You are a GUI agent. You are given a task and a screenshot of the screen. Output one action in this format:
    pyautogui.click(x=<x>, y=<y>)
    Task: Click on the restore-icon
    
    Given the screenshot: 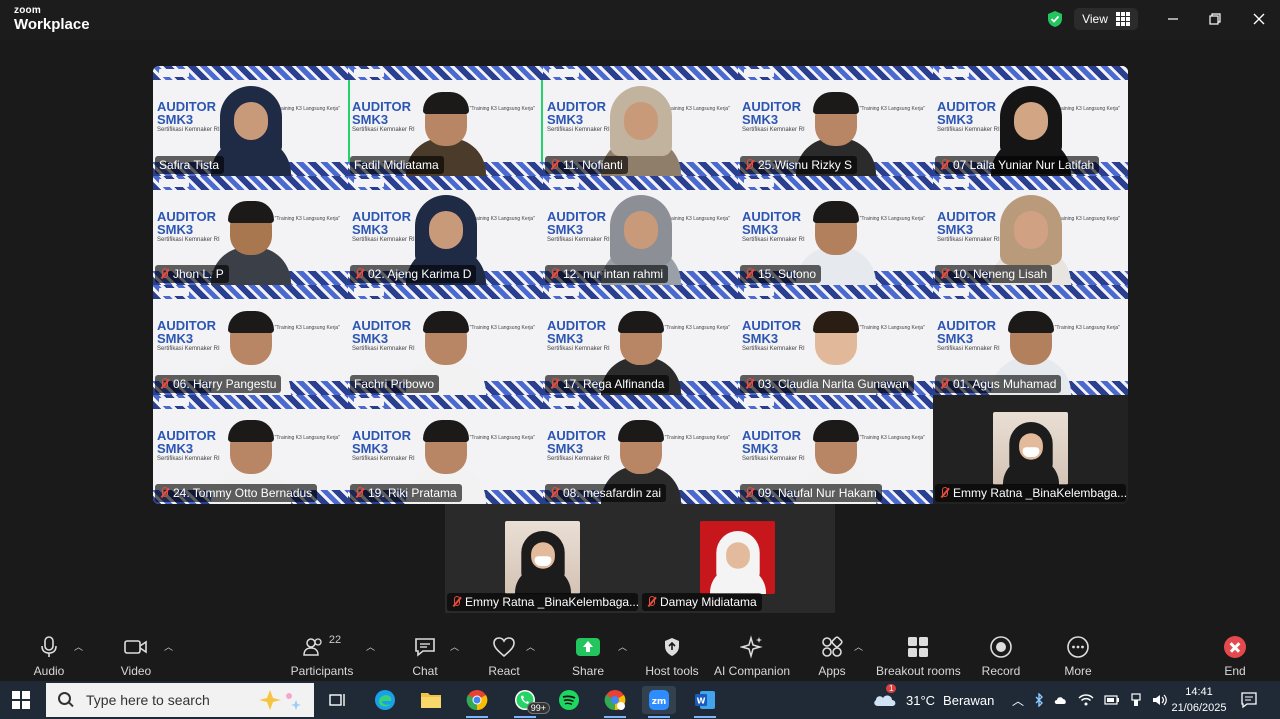 What is the action you would take?
    pyautogui.click(x=1215, y=19)
    